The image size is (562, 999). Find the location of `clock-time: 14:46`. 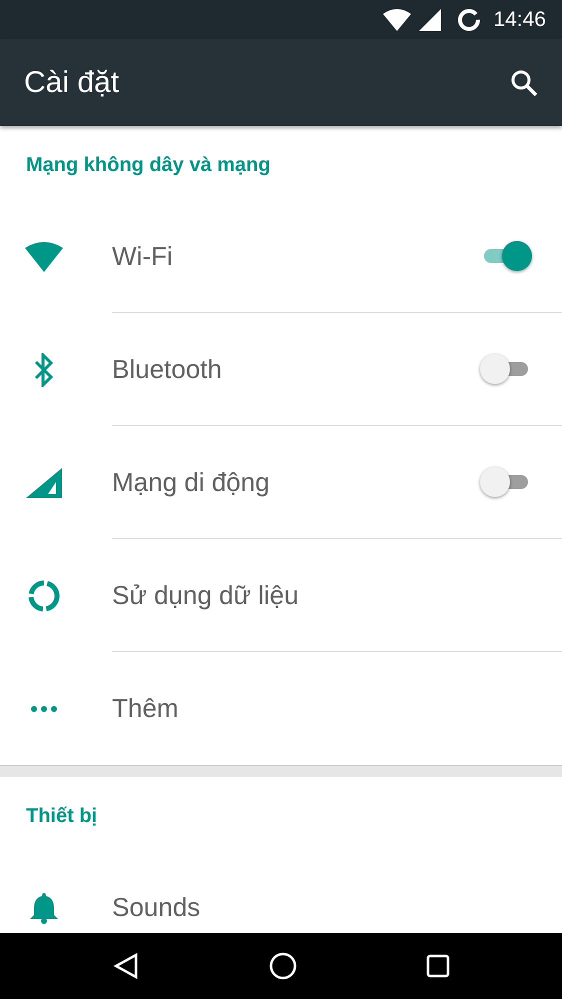

clock-time: 14:46 is located at coordinates (519, 19).